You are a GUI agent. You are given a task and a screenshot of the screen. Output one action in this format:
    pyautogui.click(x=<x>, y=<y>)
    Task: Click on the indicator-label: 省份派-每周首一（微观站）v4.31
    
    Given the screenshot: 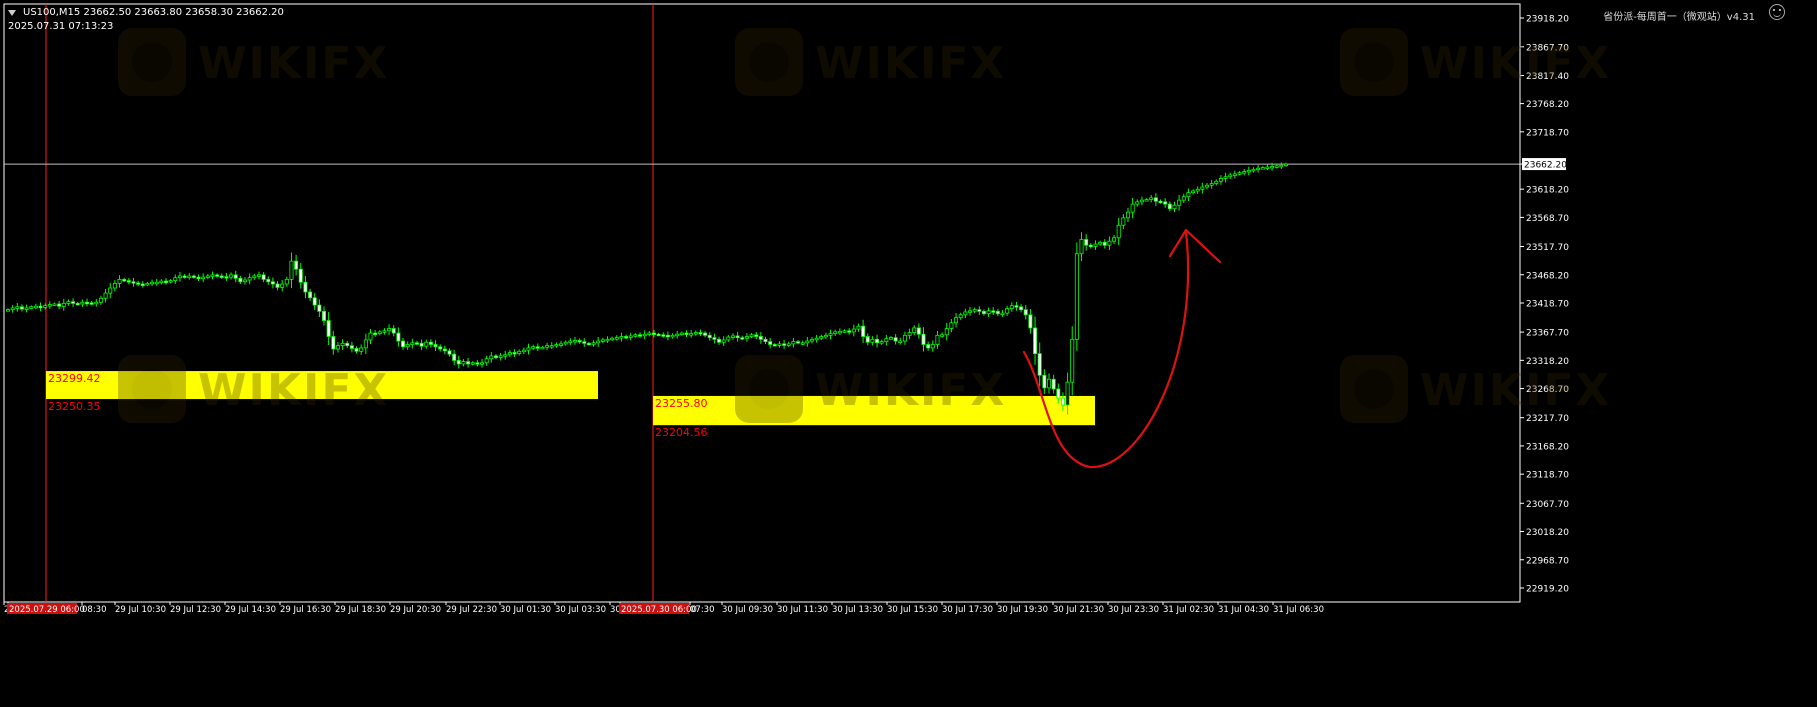 What is the action you would take?
    pyautogui.click(x=1679, y=17)
    